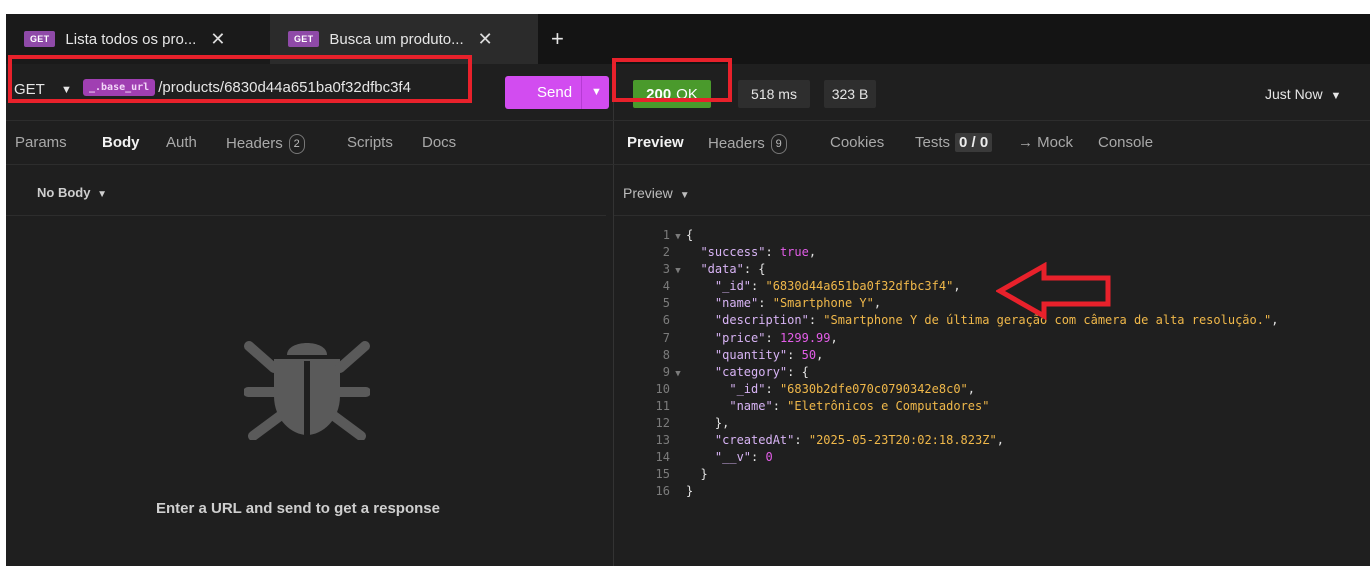 Image resolution: width=1370 pixels, height=566 pixels. Describe the element at coordinates (946, 474) in the screenshot. I see `code-line: 15 }` at that location.